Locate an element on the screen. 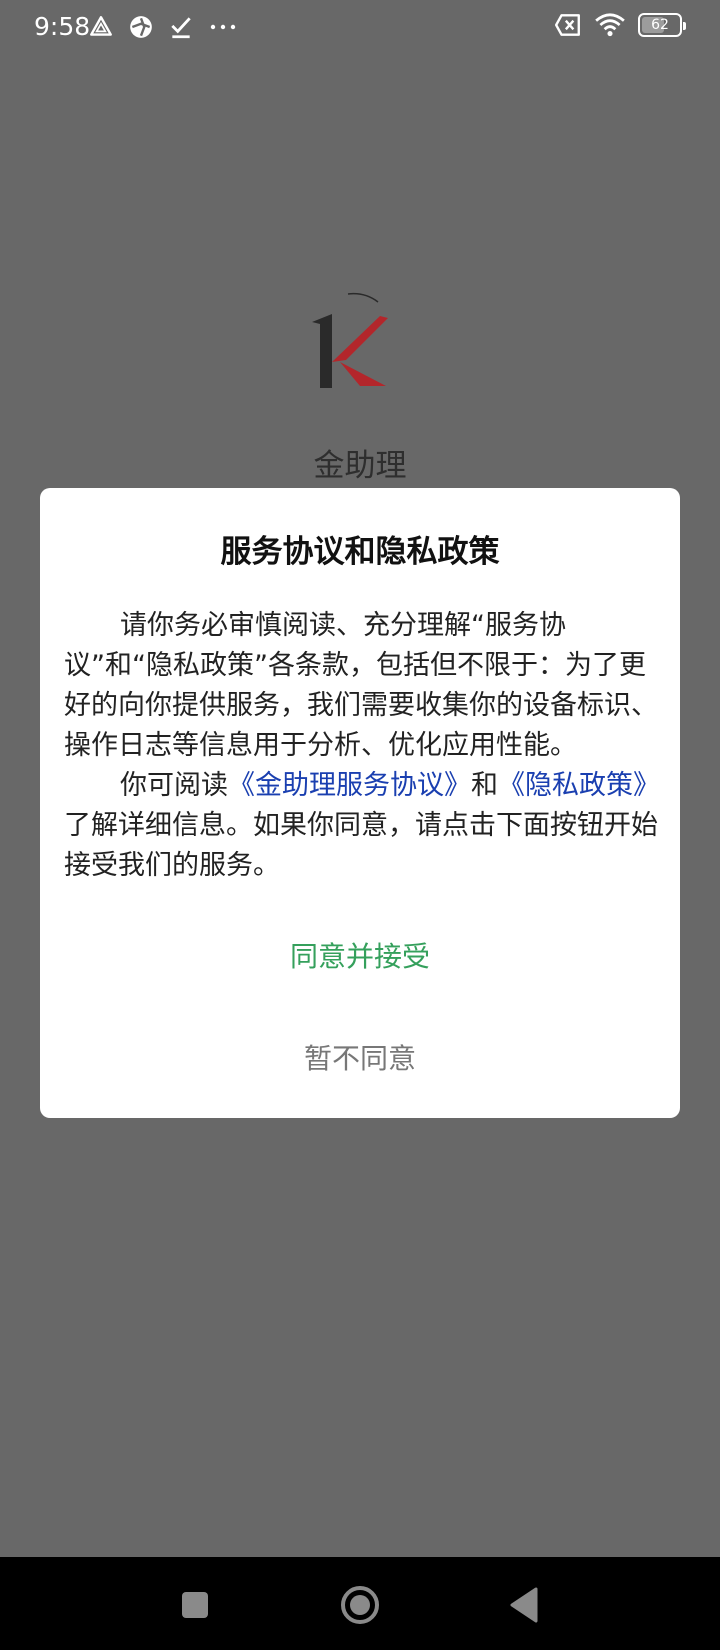  navigation-bar is located at coordinates (360, 1603).